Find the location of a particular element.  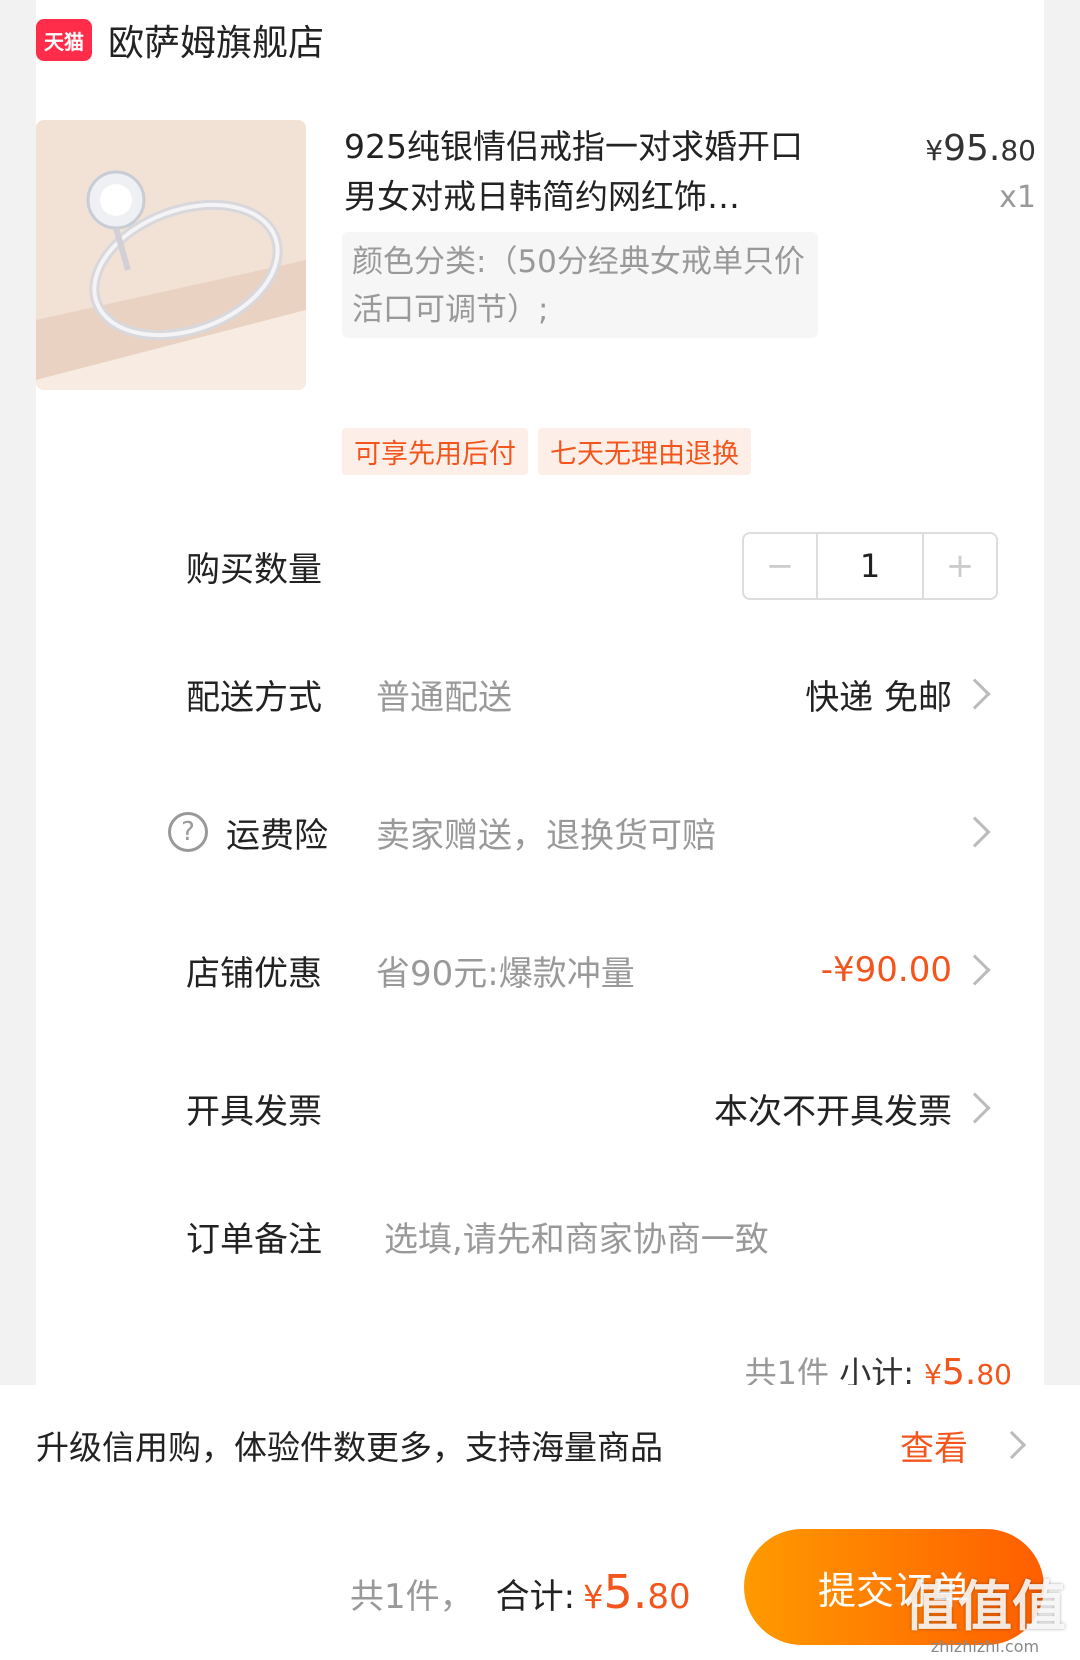

insurance-value: 卖家赠送，退换货可赔 is located at coordinates (546, 835).